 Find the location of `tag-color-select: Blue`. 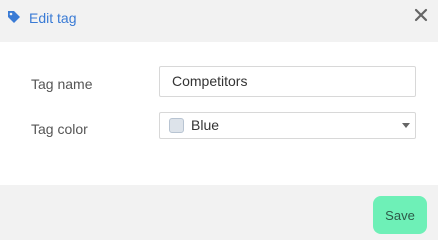

tag-color-select: Blue is located at coordinates (287, 125).